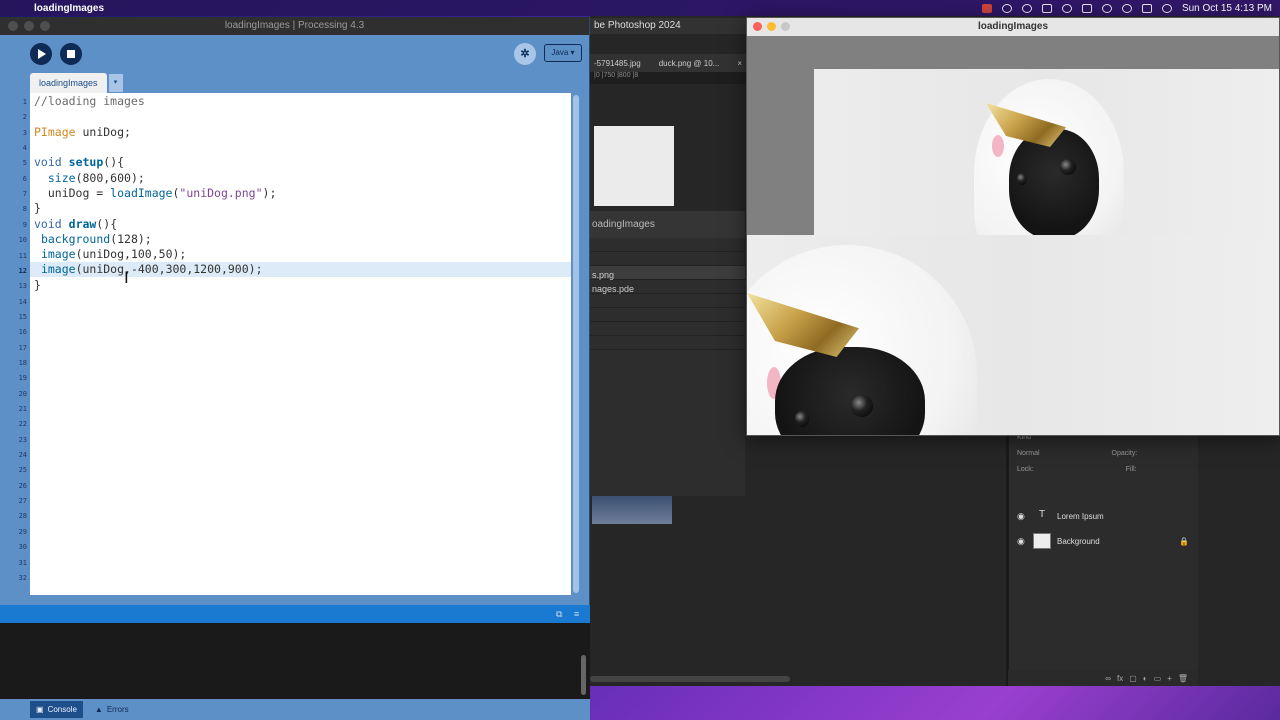 The width and height of the screenshot is (1280, 720). I want to click on layer-row-text: ◉ T Lorem Ipsum, so click(1103, 516).